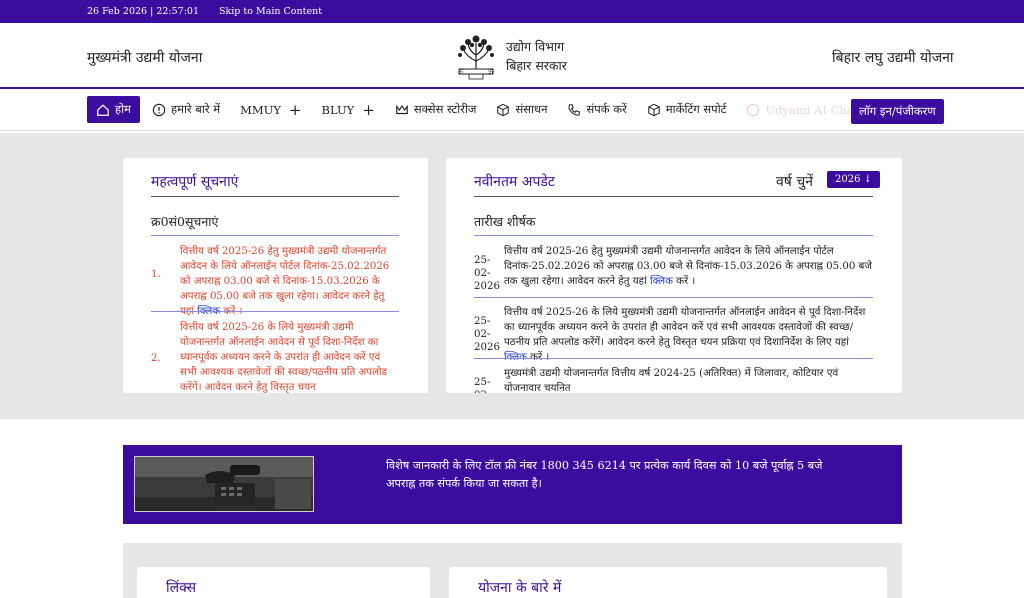 Image resolution: width=1024 pixels, height=598 pixels. Describe the element at coordinates (893, 58) in the screenshot. I see `bluy-title: बिहार लघु उद्यमी योजना` at that location.